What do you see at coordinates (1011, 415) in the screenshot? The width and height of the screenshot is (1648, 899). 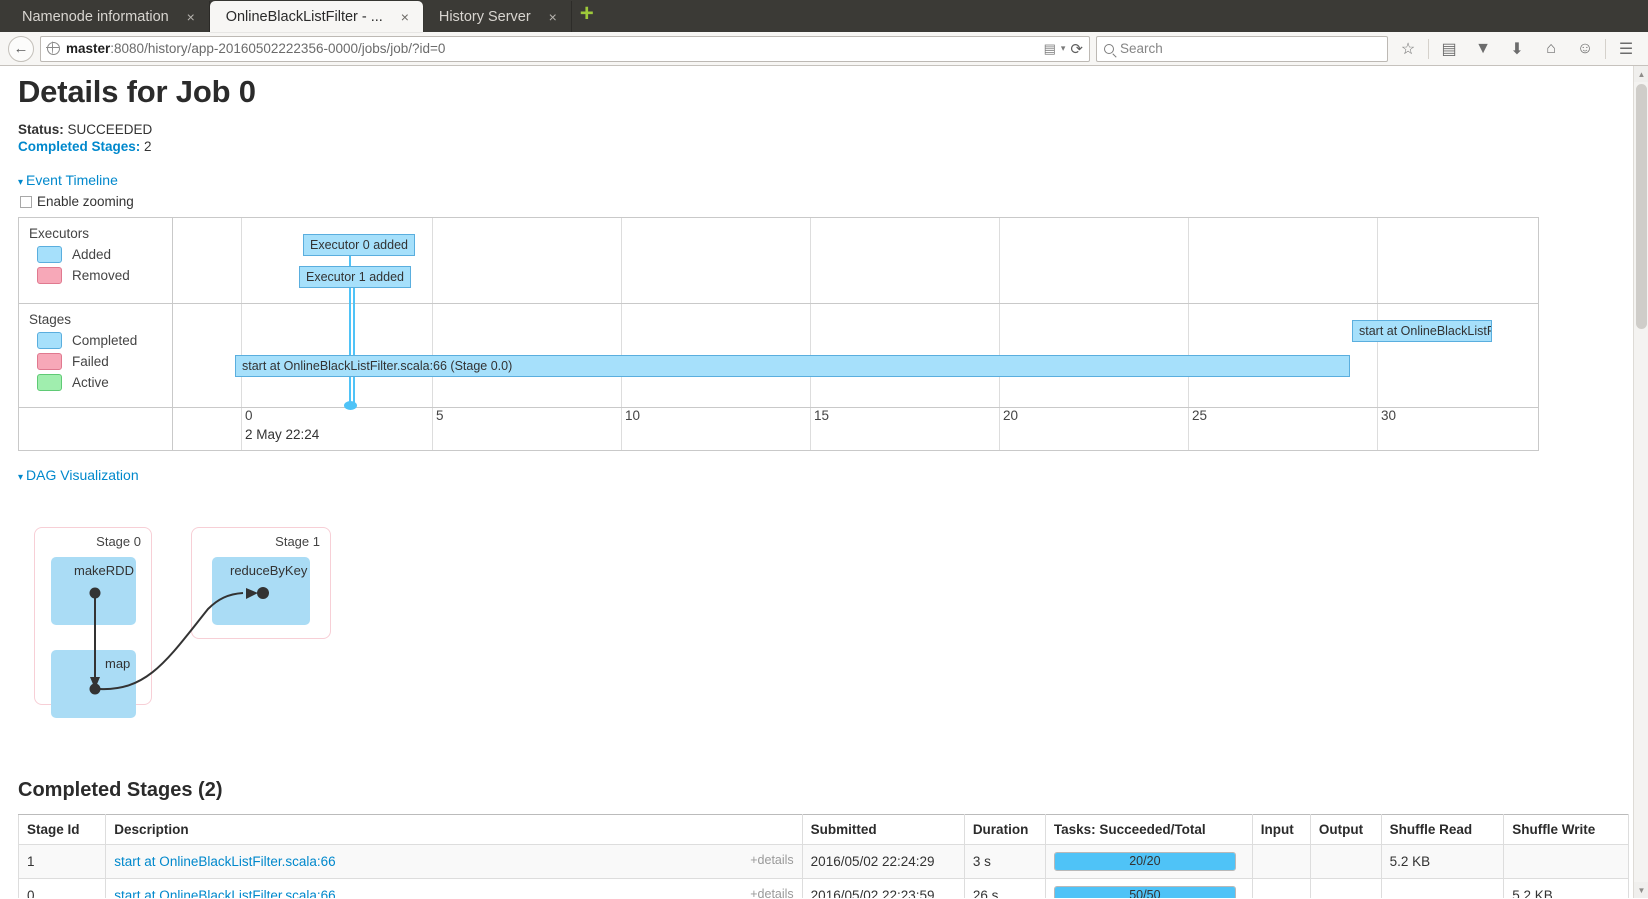 I see `axis-tick-20: 20` at bounding box center [1011, 415].